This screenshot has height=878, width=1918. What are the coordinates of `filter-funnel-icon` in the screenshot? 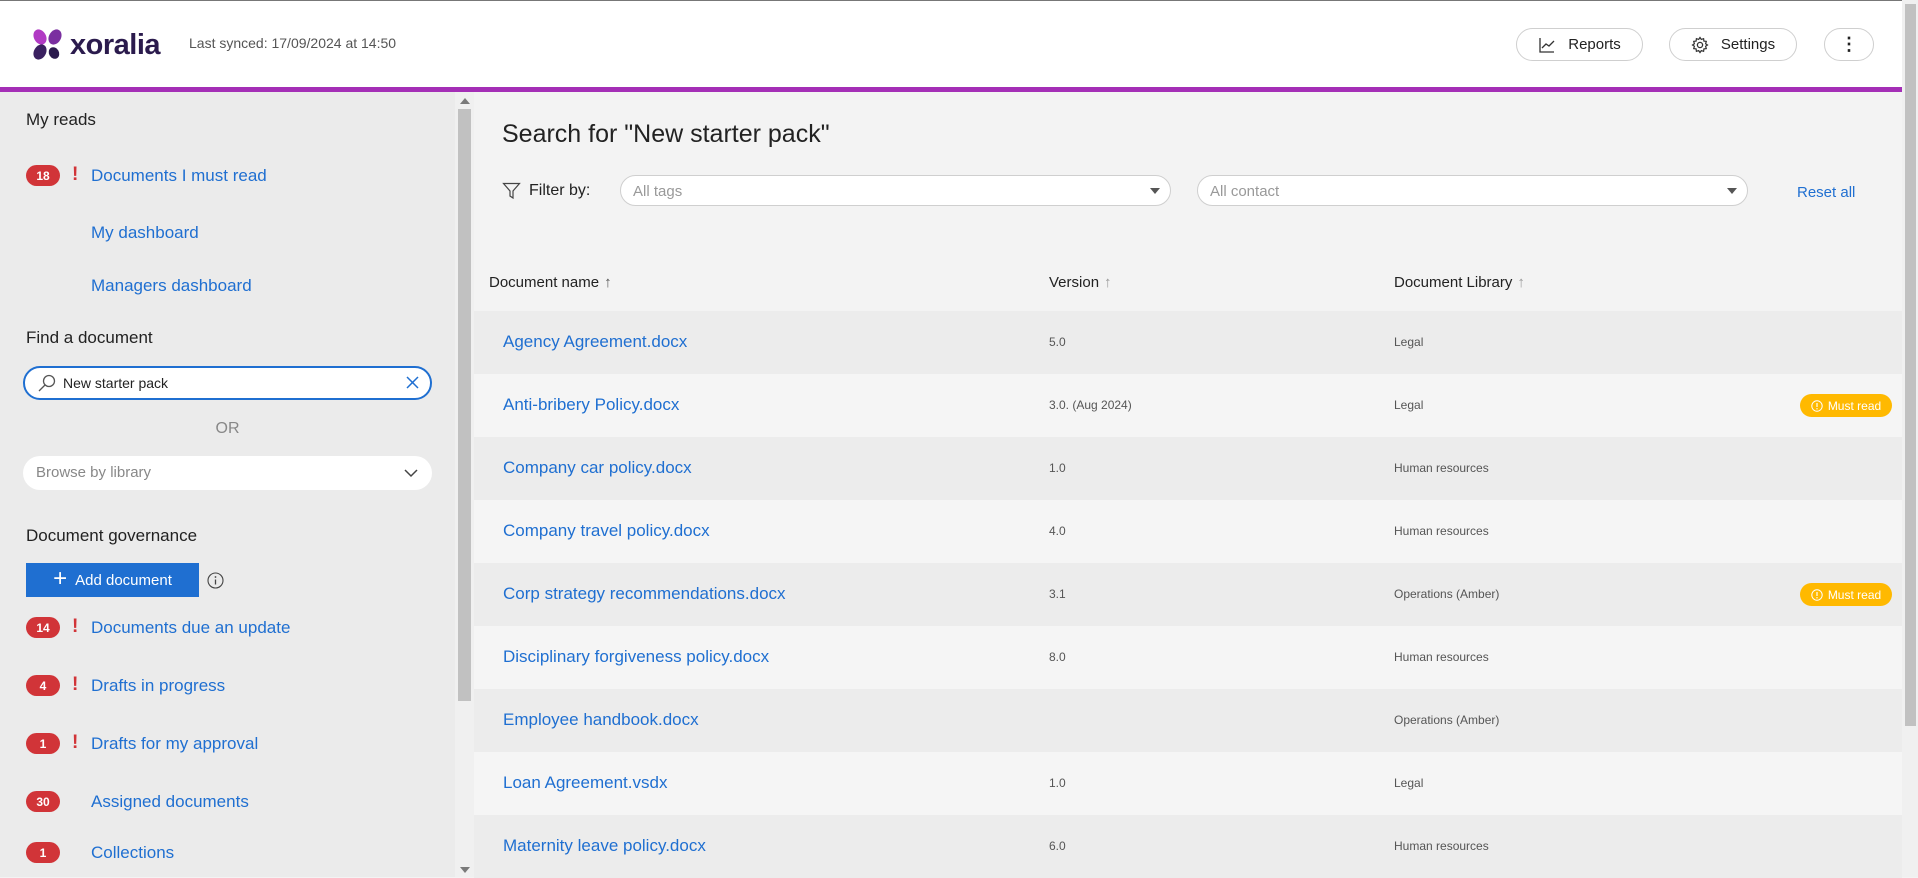 It's located at (511, 191).